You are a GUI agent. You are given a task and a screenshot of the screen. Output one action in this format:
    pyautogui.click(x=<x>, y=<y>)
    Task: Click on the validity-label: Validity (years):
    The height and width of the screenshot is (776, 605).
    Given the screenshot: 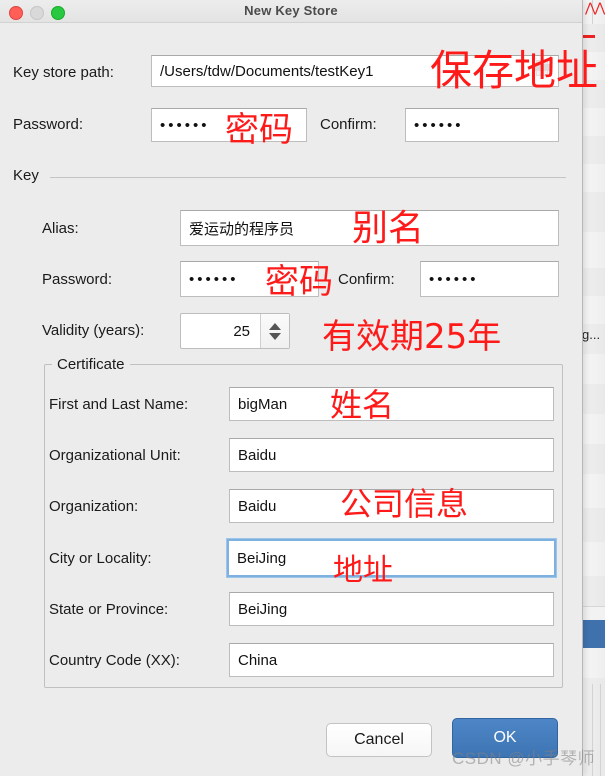 What is the action you would take?
    pyautogui.click(x=93, y=330)
    